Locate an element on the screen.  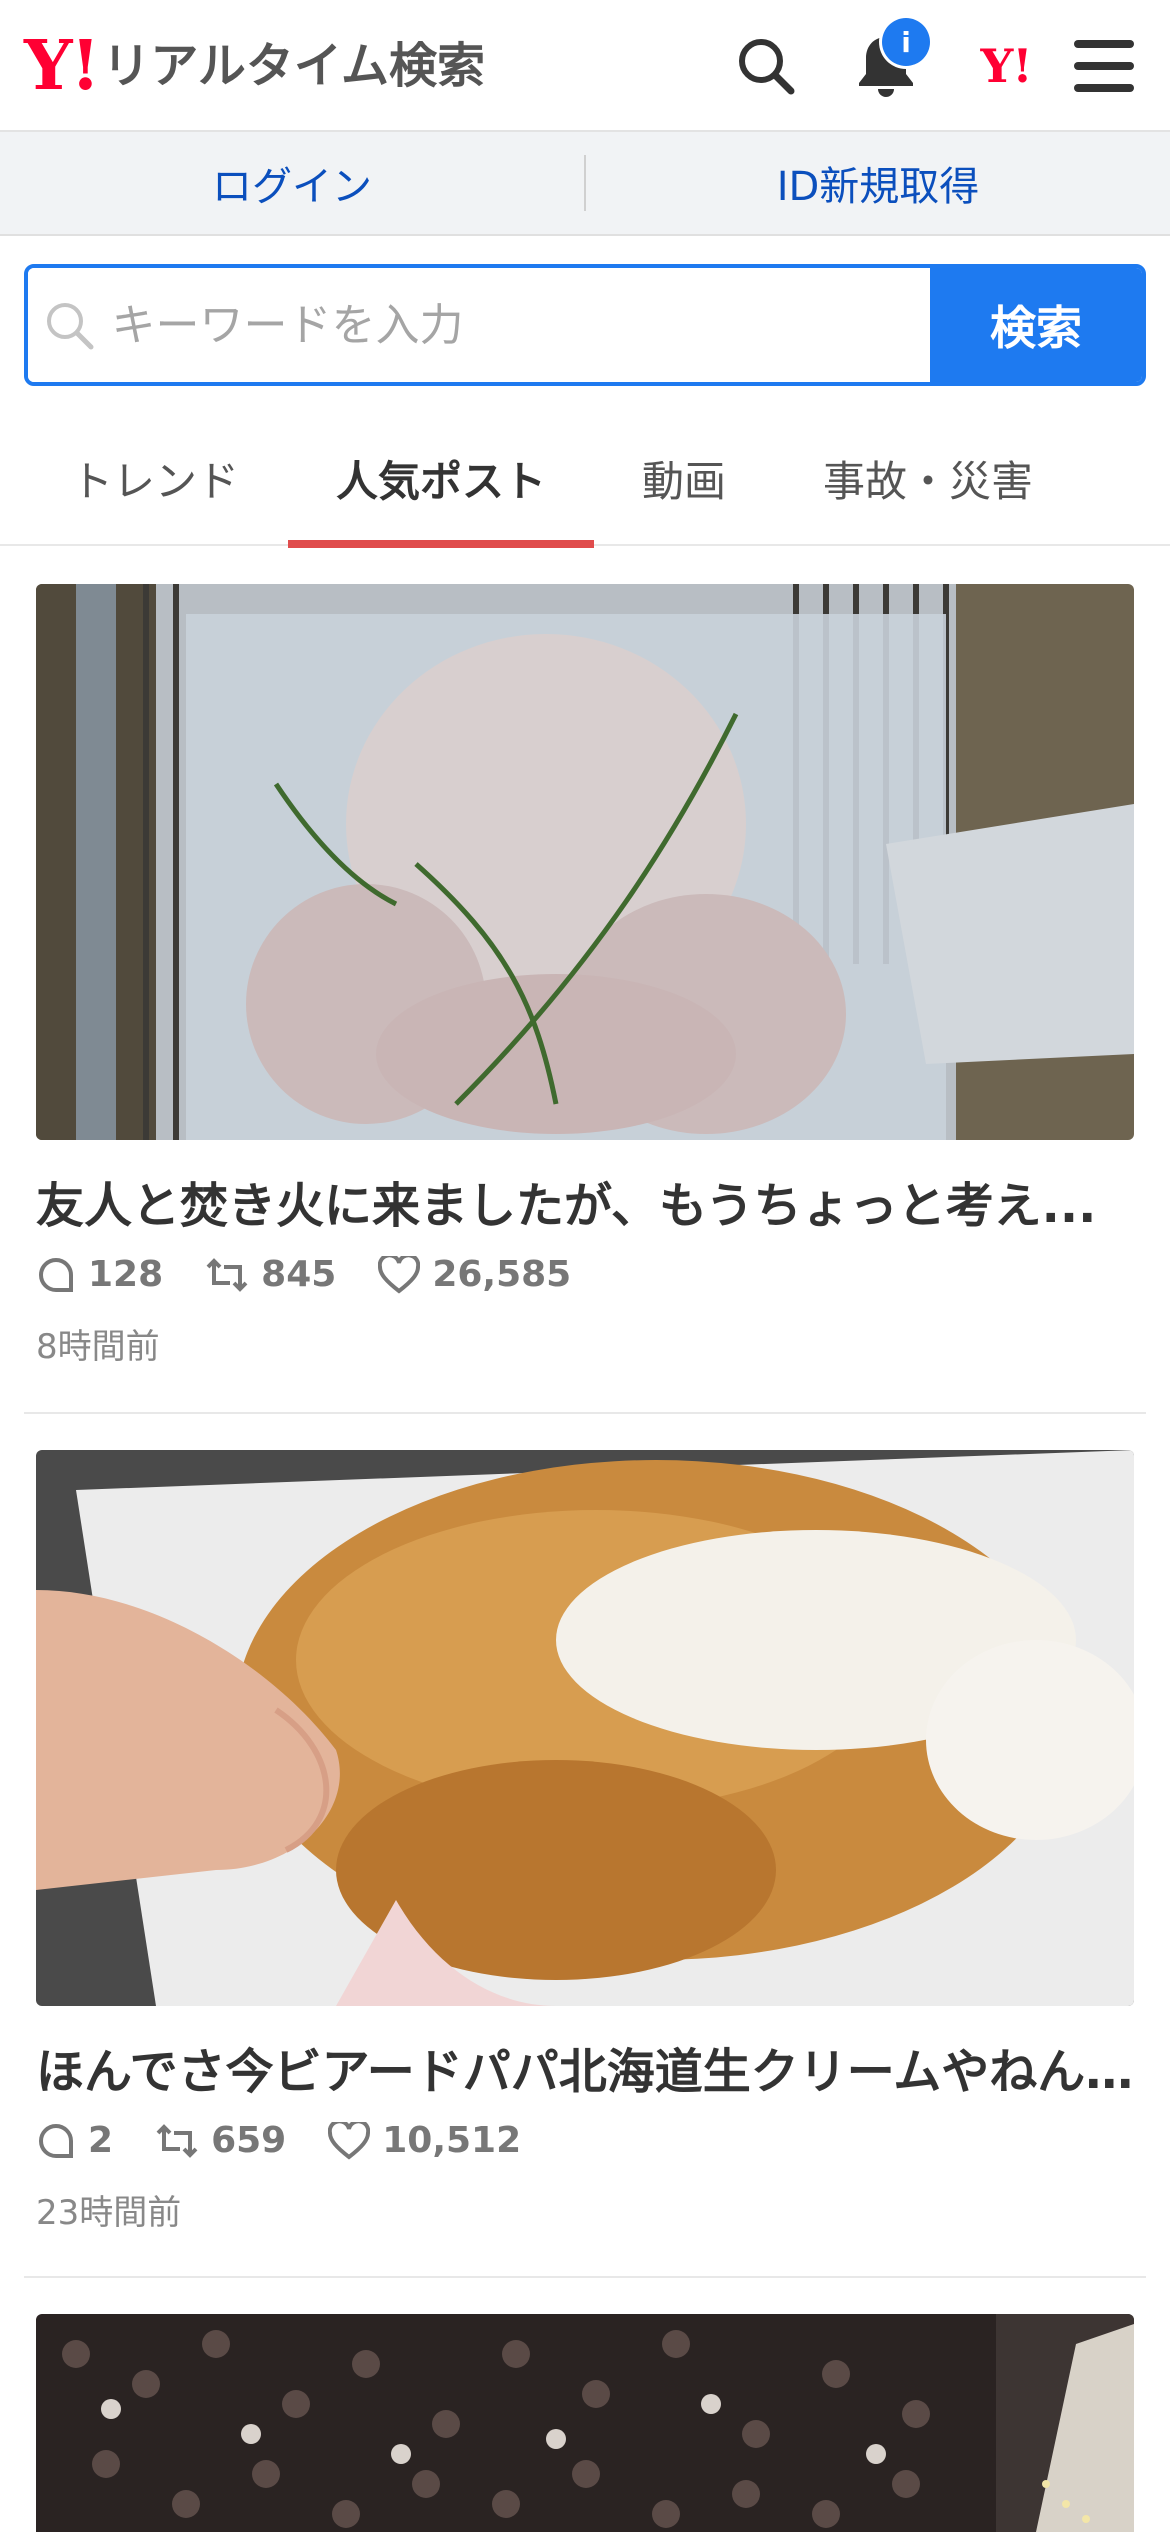
search-icon is located at coordinates (766, 66).